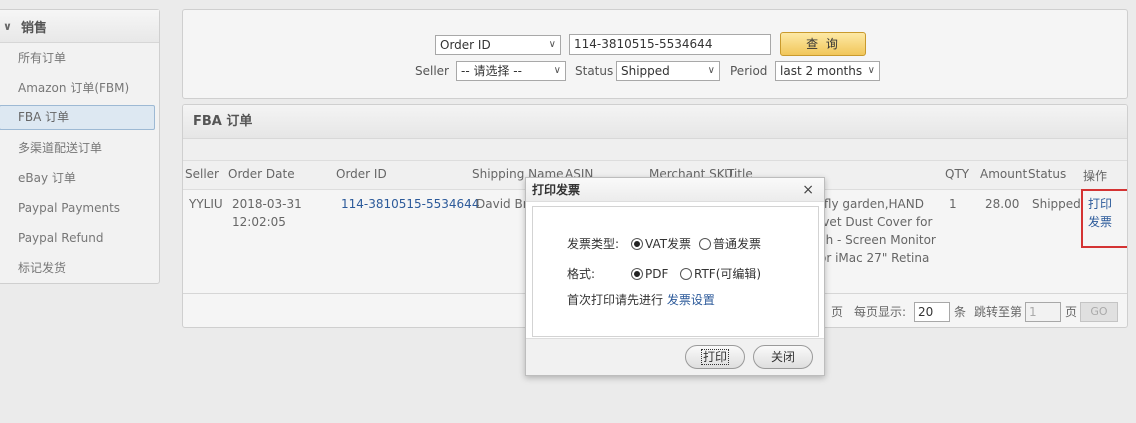 Image resolution: width=1136 pixels, height=423 pixels. Describe the element at coordinates (1071, 312) in the screenshot. I see `jump-unit: 页` at that location.